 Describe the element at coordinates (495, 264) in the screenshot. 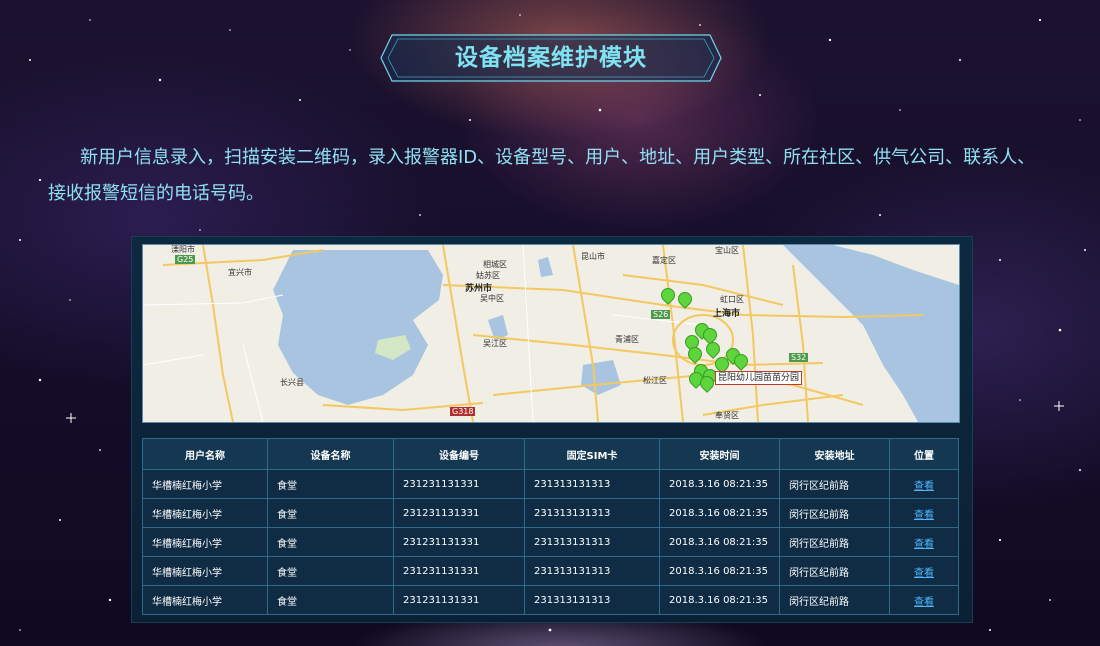

I see `map-label: 相城区` at that location.